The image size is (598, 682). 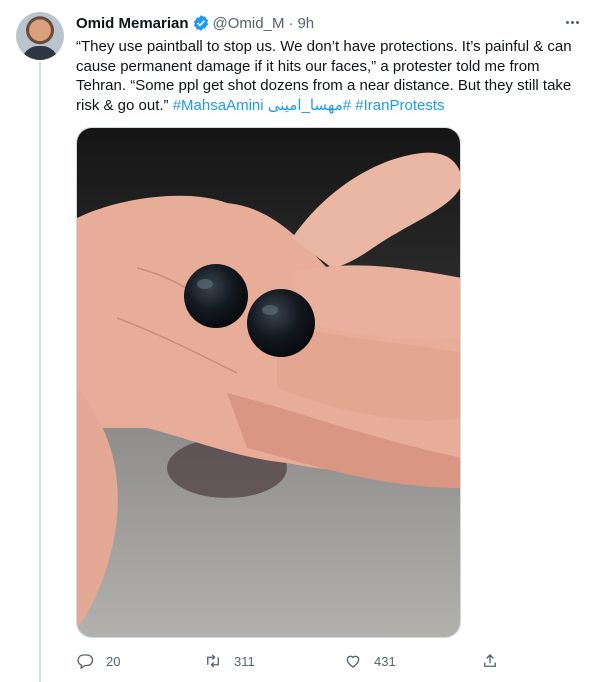 I want to click on reply-button: 20, so click(x=98, y=661).